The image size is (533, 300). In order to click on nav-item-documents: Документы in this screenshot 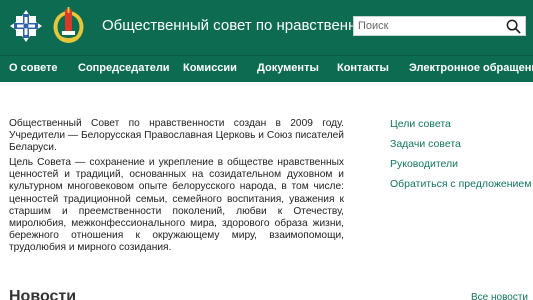, I will do `click(288, 68)`.